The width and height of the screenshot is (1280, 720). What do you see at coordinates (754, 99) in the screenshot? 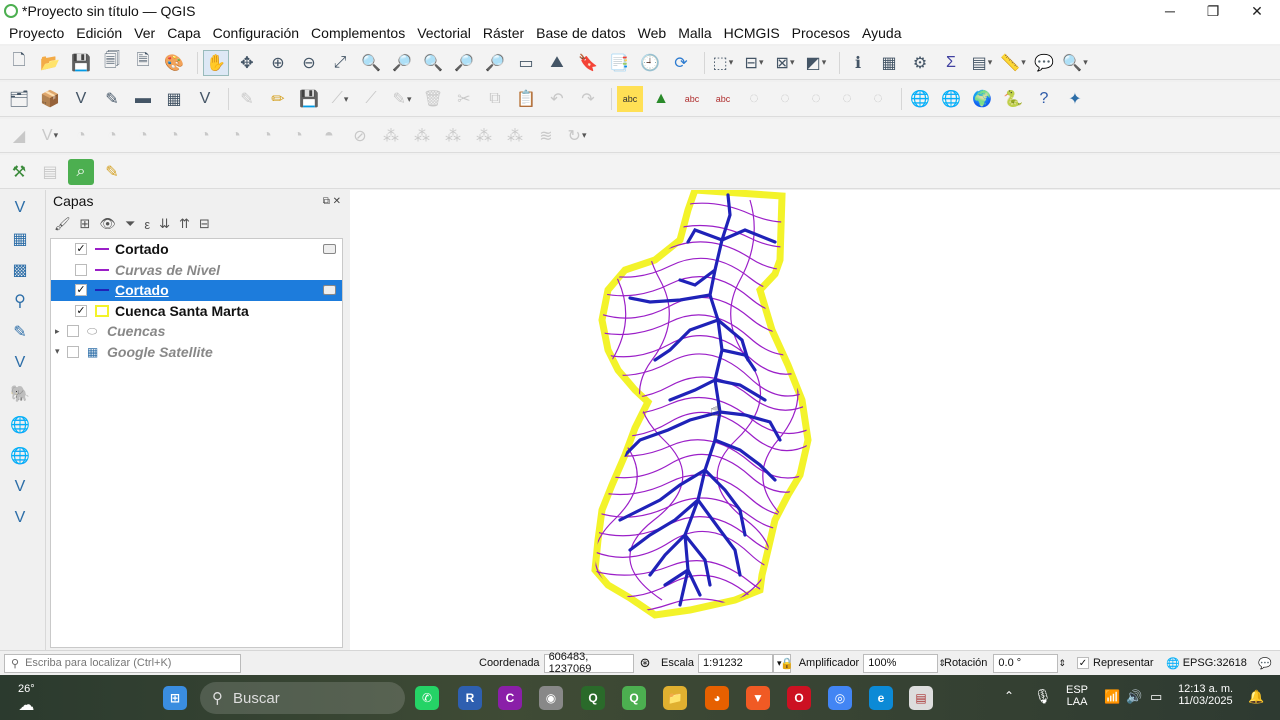
I see `move-label-icon: ◌` at bounding box center [754, 99].